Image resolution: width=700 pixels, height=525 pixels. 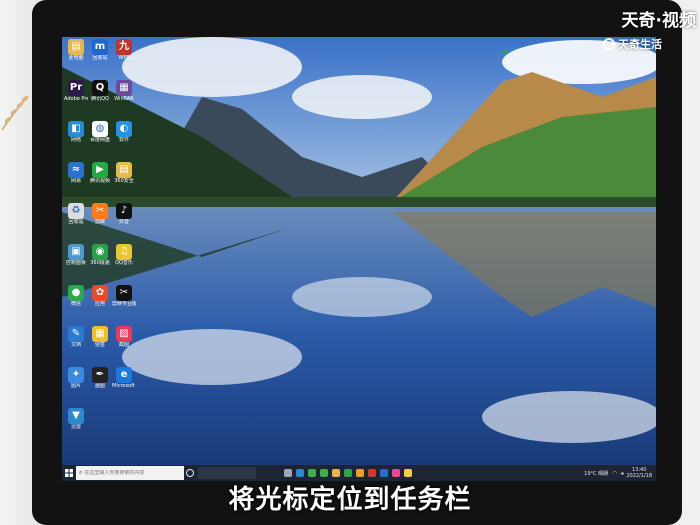 I want to click on app-icon: m, so click(x=100, y=47).